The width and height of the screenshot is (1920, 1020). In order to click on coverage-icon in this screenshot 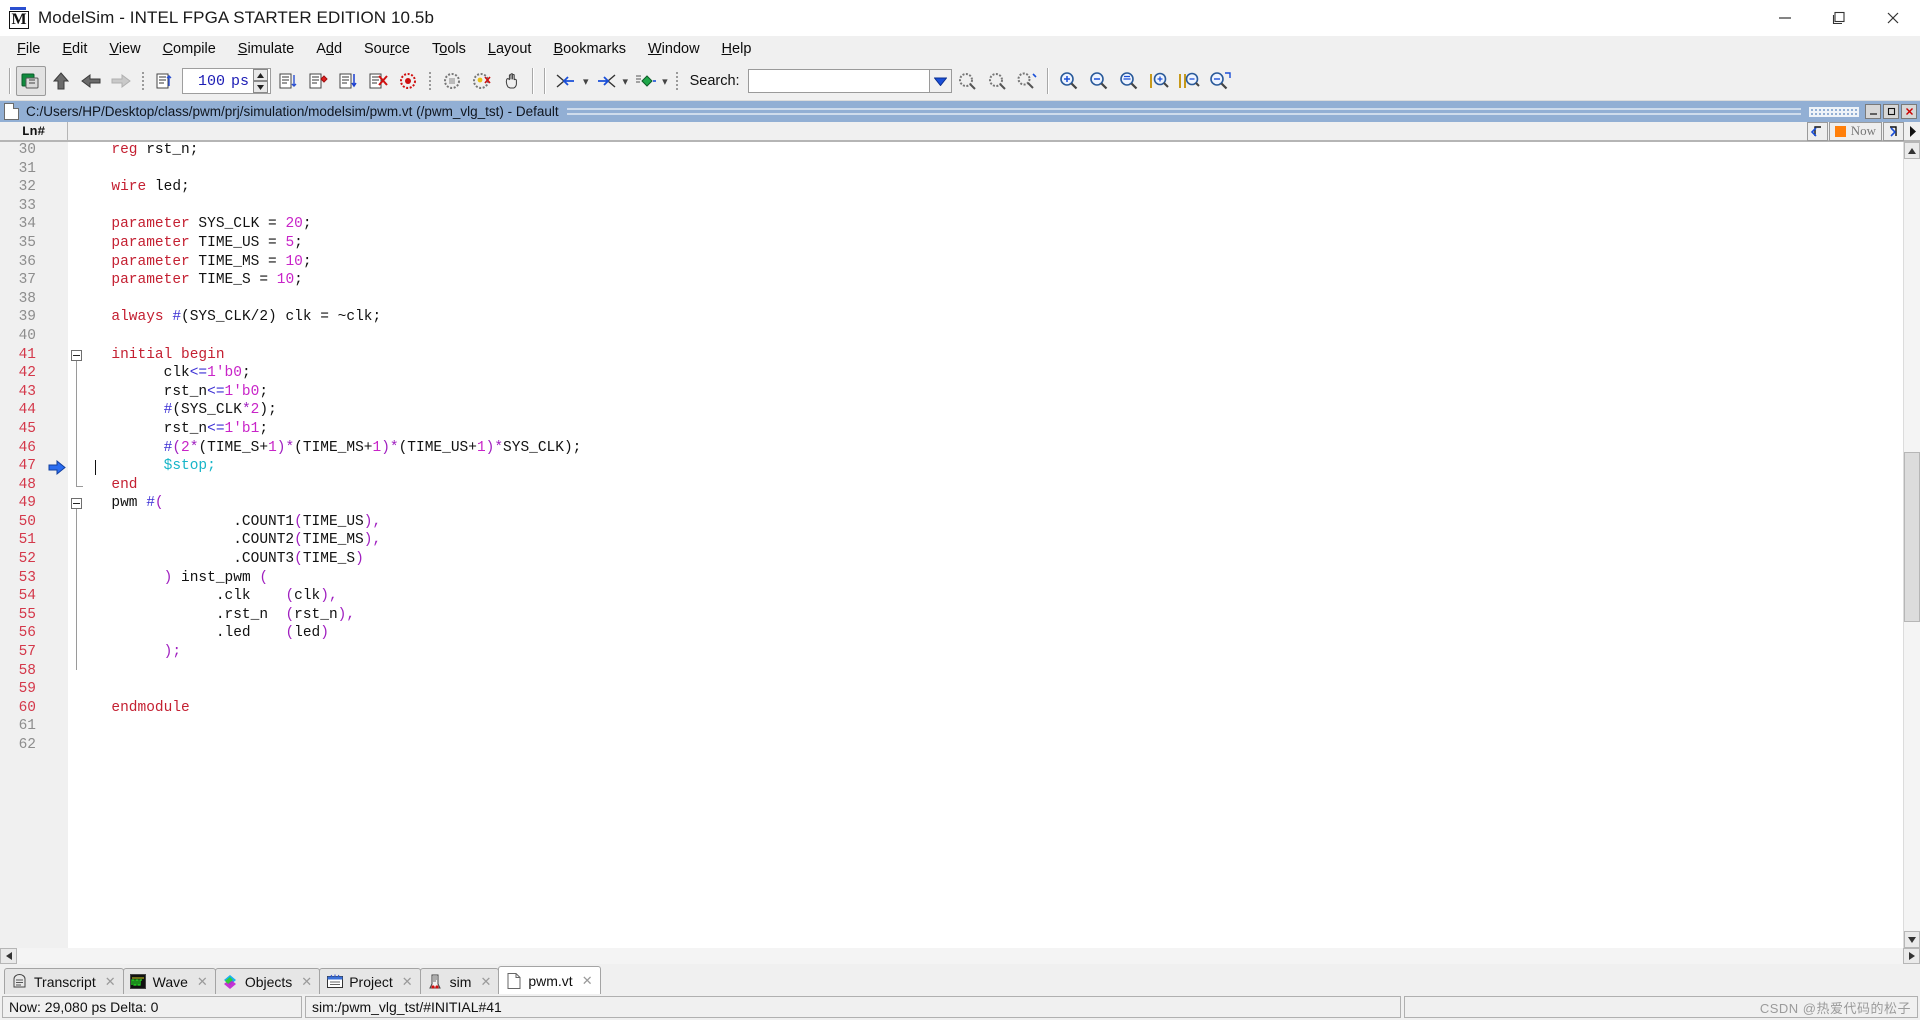, I will do `click(452, 81)`.